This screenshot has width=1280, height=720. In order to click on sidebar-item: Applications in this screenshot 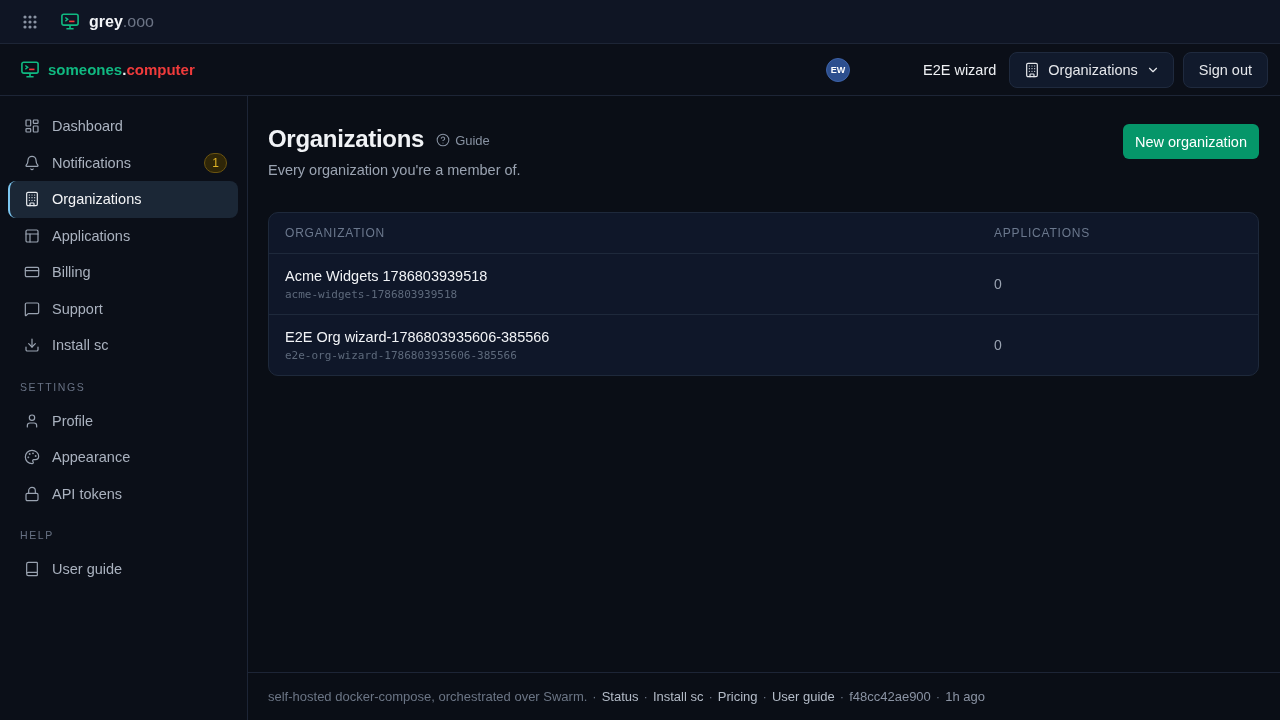, I will do `click(123, 235)`.